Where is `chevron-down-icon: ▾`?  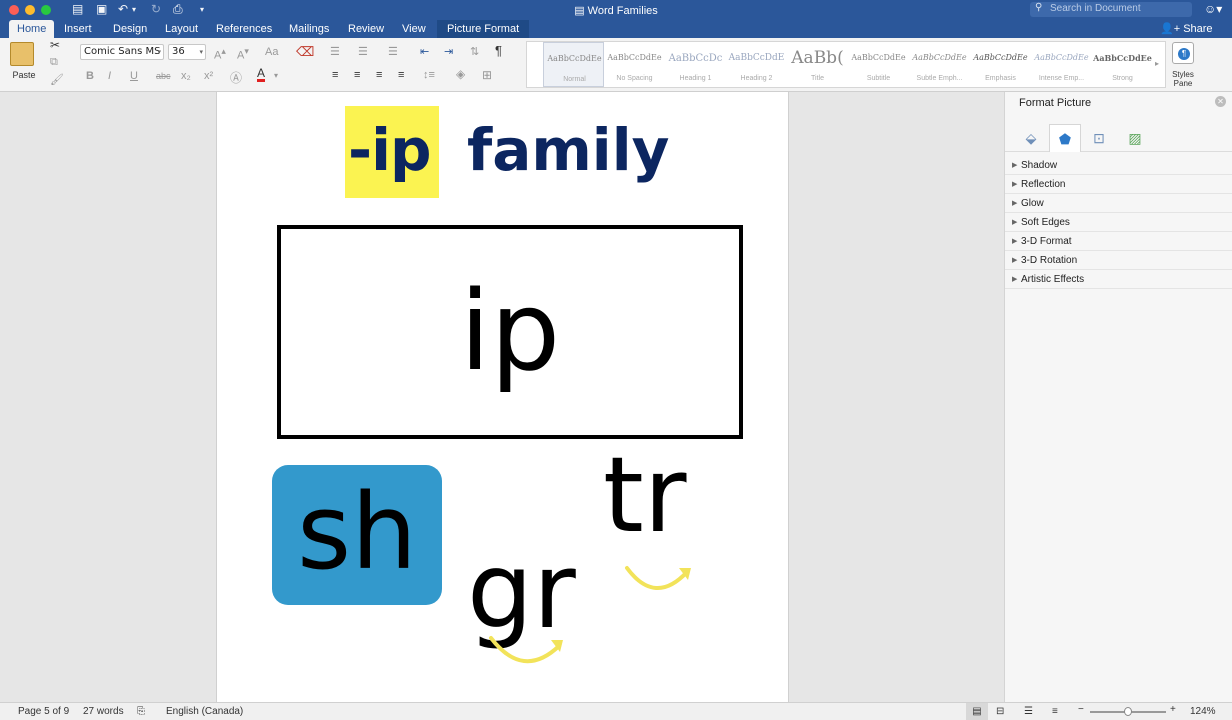 chevron-down-icon: ▾ is located at coordinates (276, 75).